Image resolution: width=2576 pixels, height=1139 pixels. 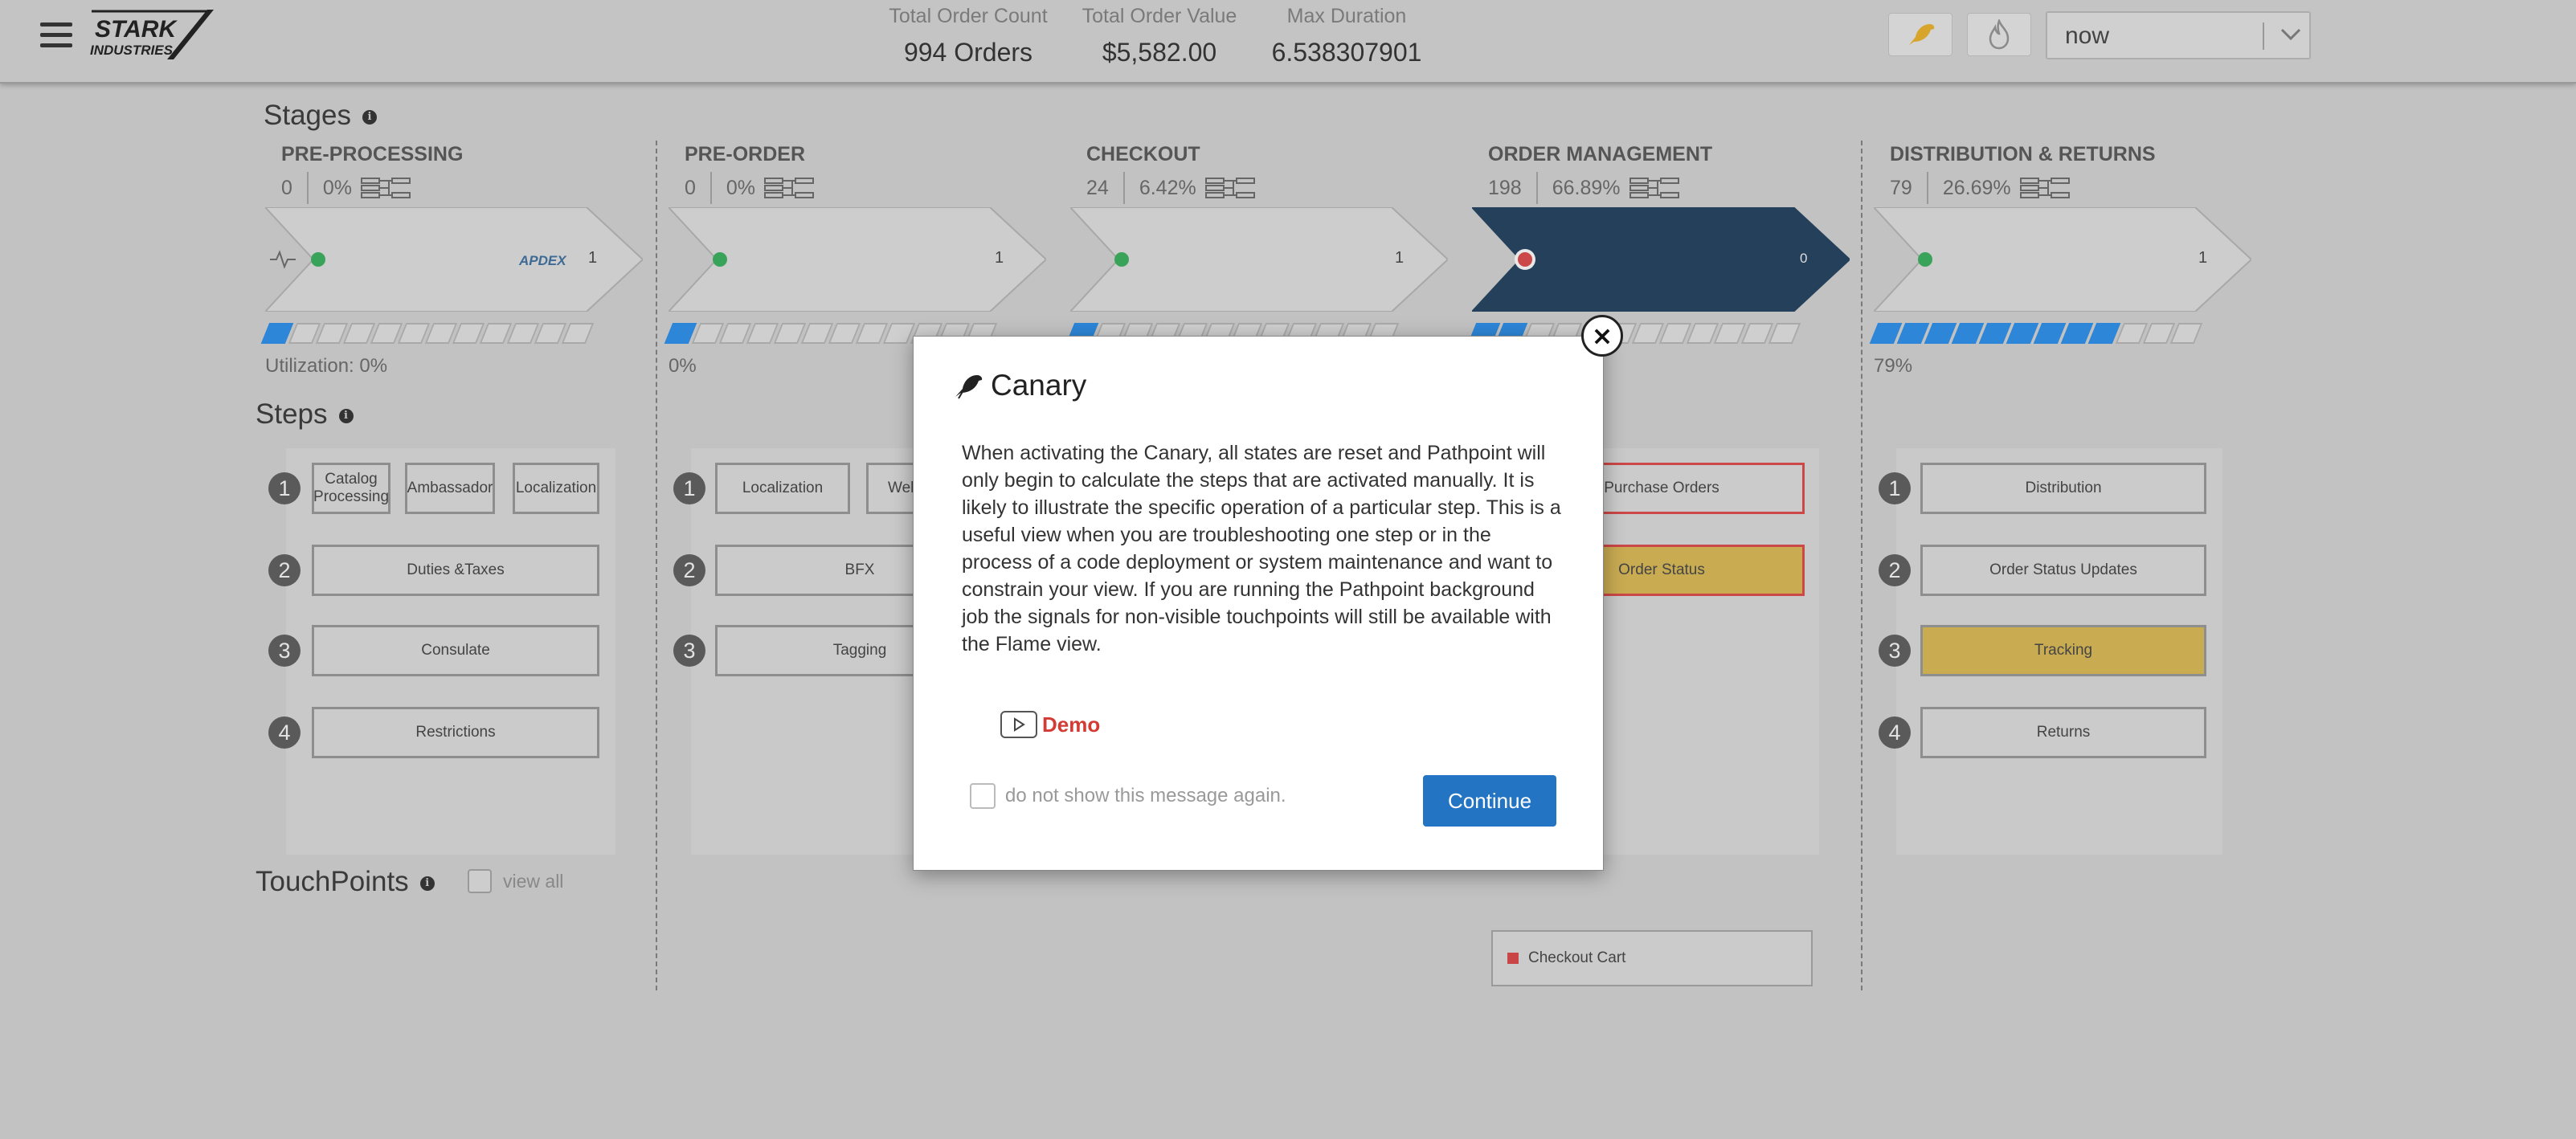 What do you see at coordinates (1159, 52) in the screenshot?
I see `metric-value: $5,582.00` at bounding box center [1159, 52].